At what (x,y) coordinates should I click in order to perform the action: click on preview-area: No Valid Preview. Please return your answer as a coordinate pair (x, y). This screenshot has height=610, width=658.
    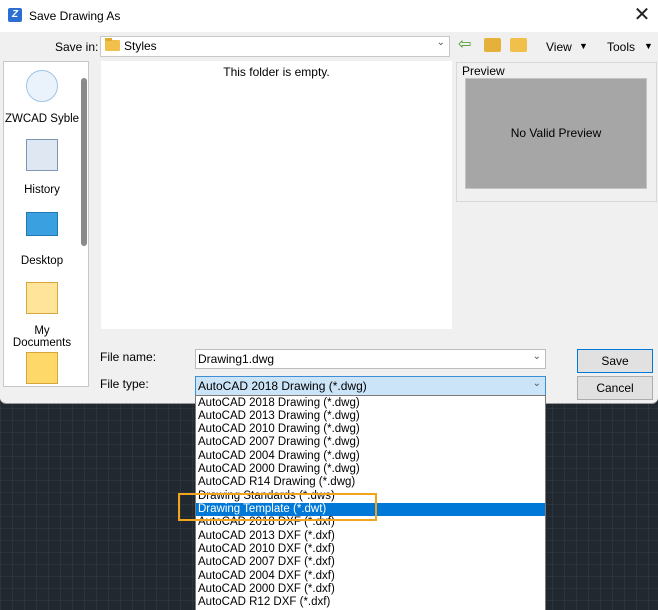
    Looking at the image, I should click on (556, 133).